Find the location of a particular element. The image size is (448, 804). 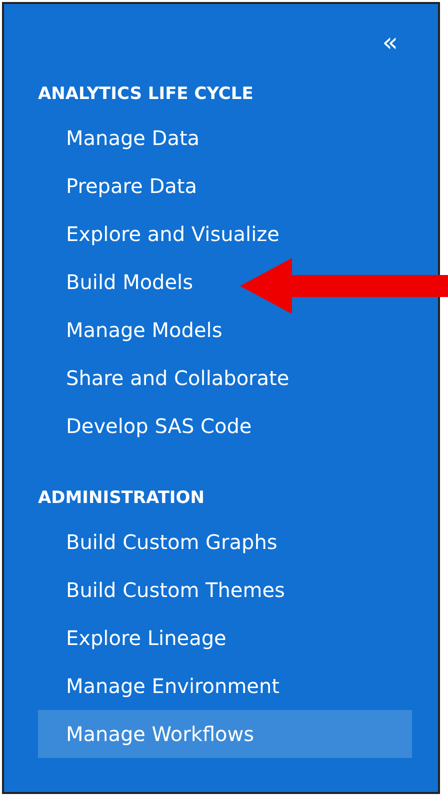

nav-item: Build Custom Themes is located at coordinates (164, 590).